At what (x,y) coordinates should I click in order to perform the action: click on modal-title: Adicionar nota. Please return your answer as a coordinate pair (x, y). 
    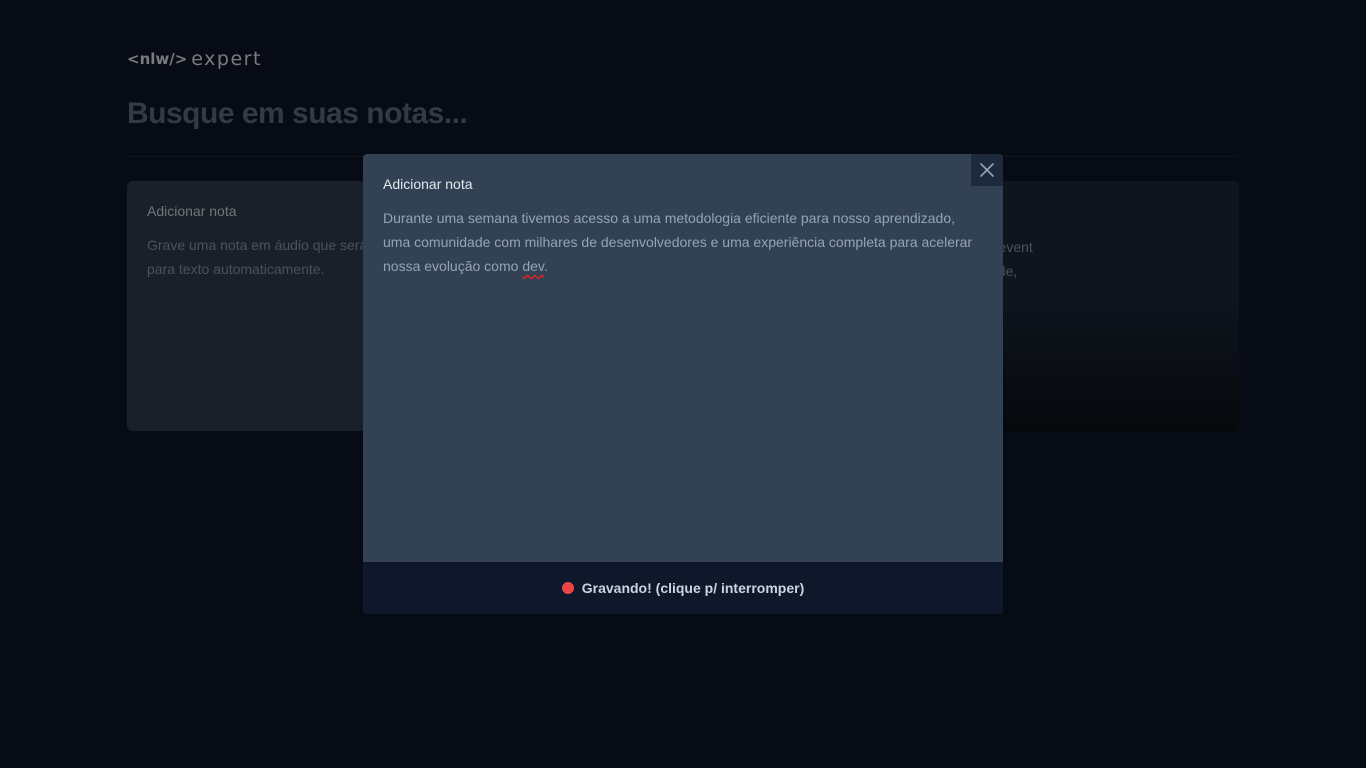
    Looking at the image, I should click on (428, 184).